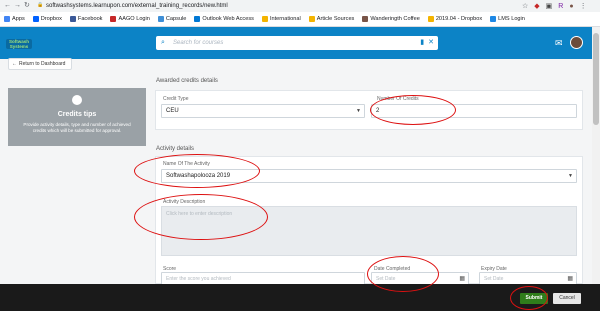  Describe the element at coordinates (335, 19) in the screenshot. I see `bookmark-label: Article Sources` at that location.